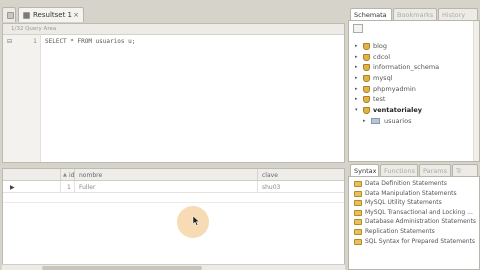 The image size is (480, 270). I want to click on column-header-clave-label: clave, so click(270, 175).